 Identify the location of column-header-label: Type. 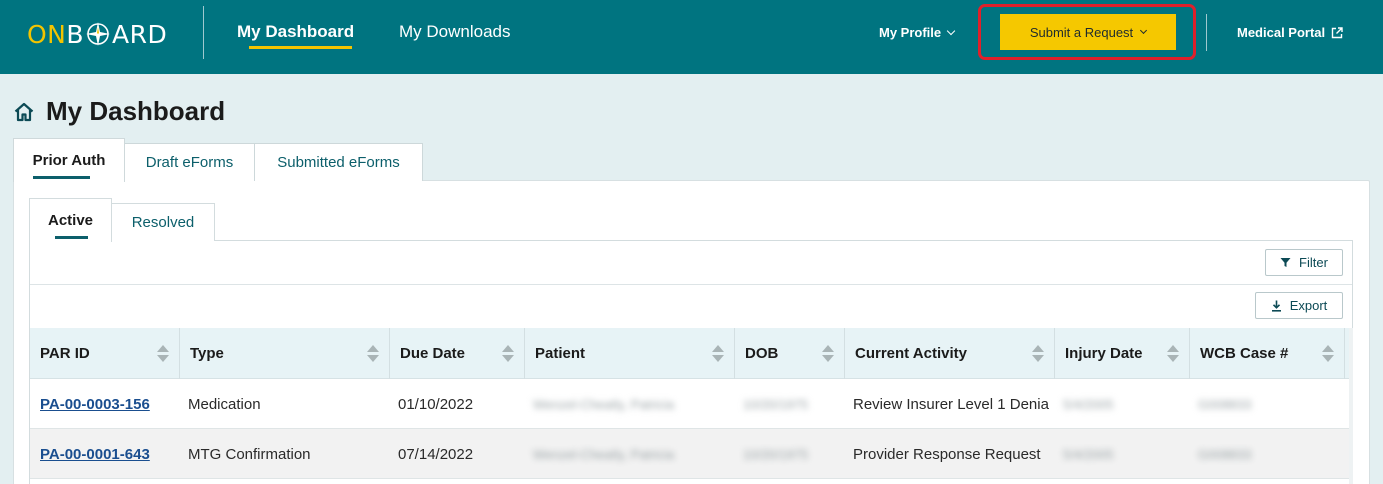
(207, 353).